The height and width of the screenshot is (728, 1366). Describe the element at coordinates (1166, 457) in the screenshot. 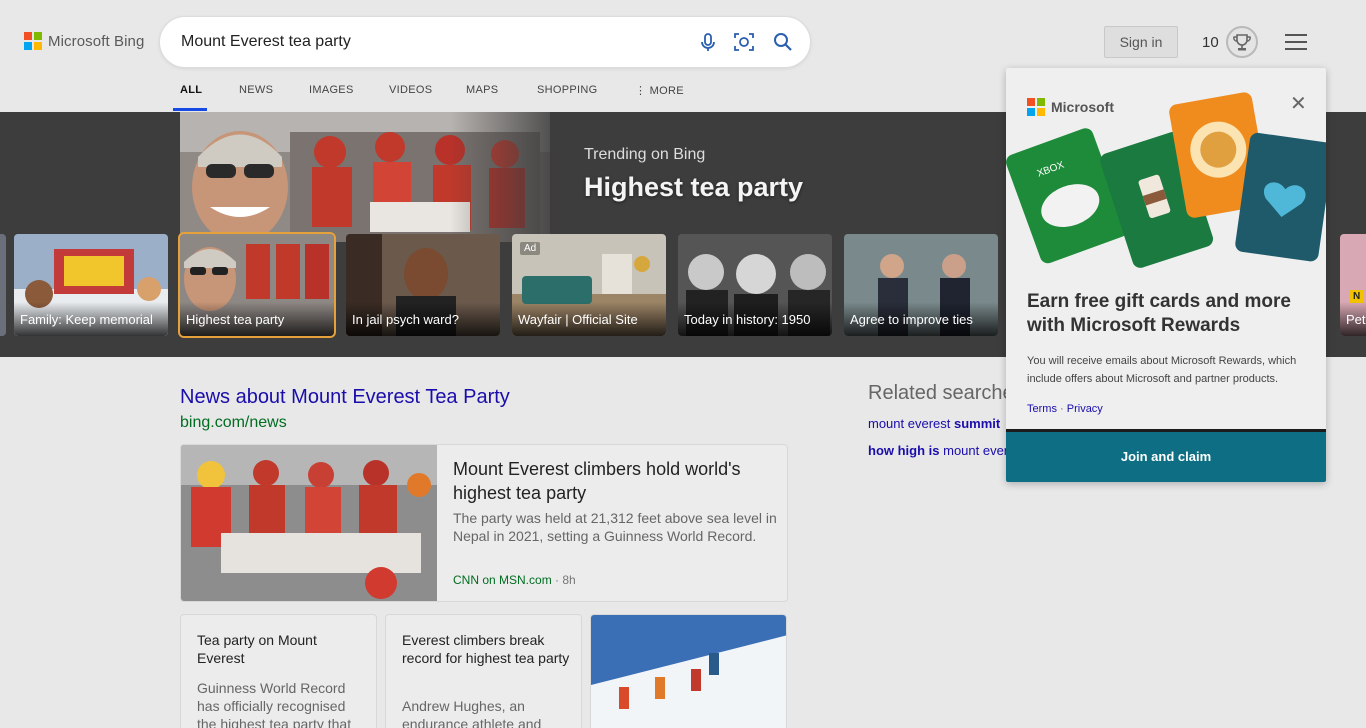

I see `join-and-claim-button: Join and claim` at that location.